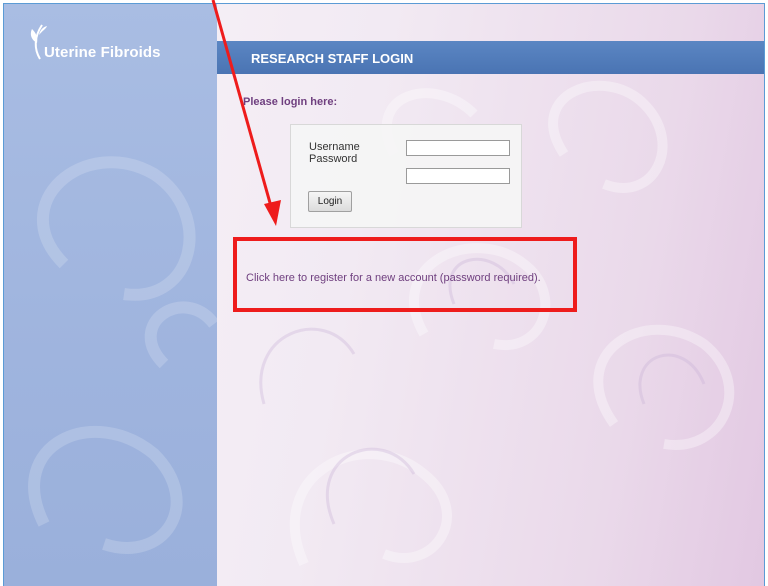  What do you see at coordinates (290, 102) in the screenshot?
I see `login-prompt: Please login here:` at bounding box center [290, 102].